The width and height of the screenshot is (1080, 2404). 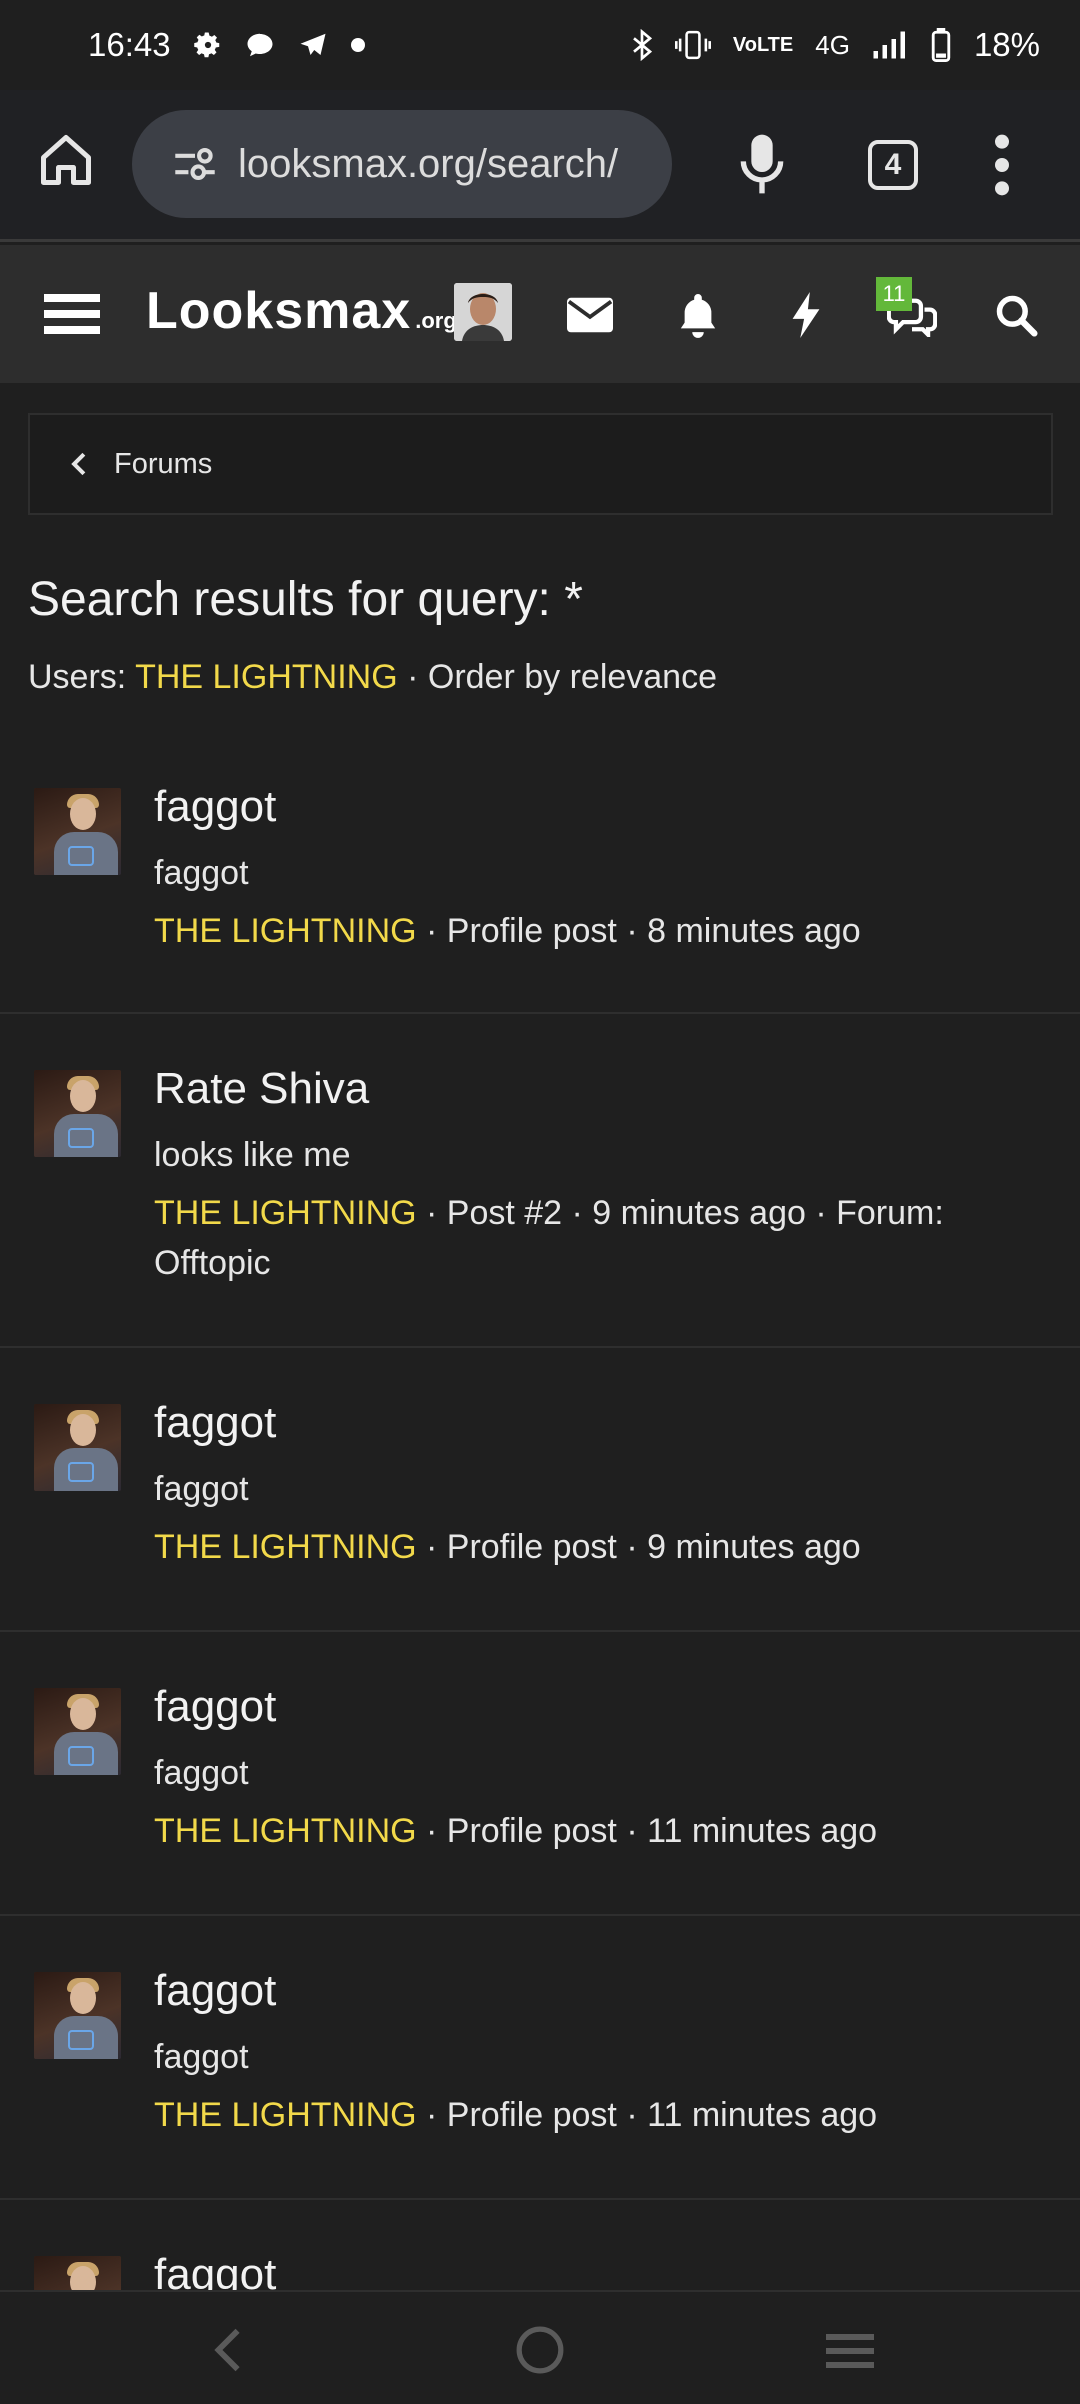 What do you see at coordinates (195, 164) in the screenshot?
I see `site-settings-icon` at bounding box center [195, 164].